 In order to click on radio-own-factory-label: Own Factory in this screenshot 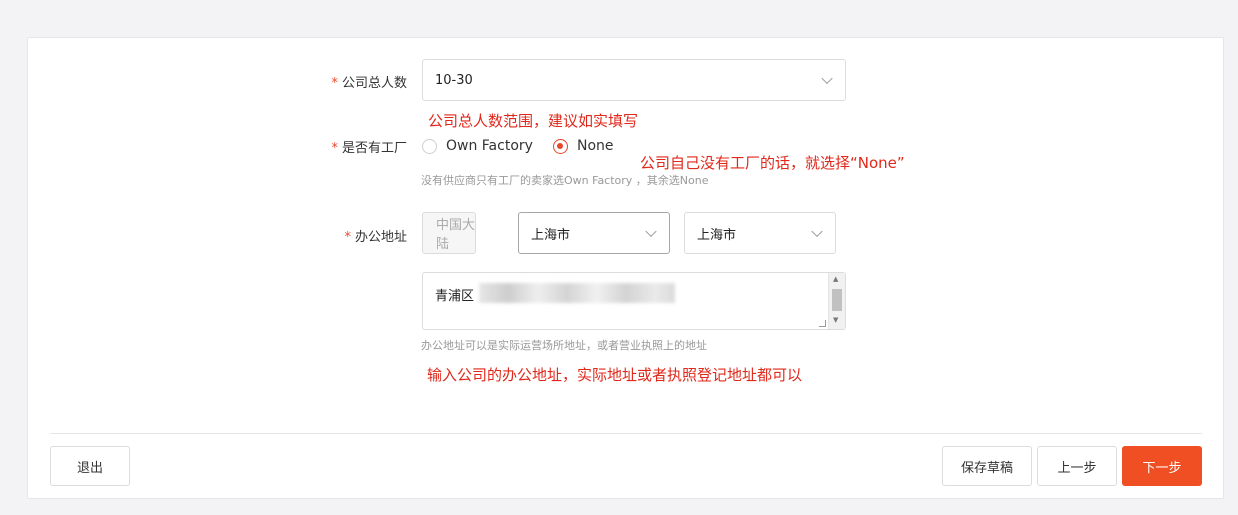, I will do `click(489, 146)`.